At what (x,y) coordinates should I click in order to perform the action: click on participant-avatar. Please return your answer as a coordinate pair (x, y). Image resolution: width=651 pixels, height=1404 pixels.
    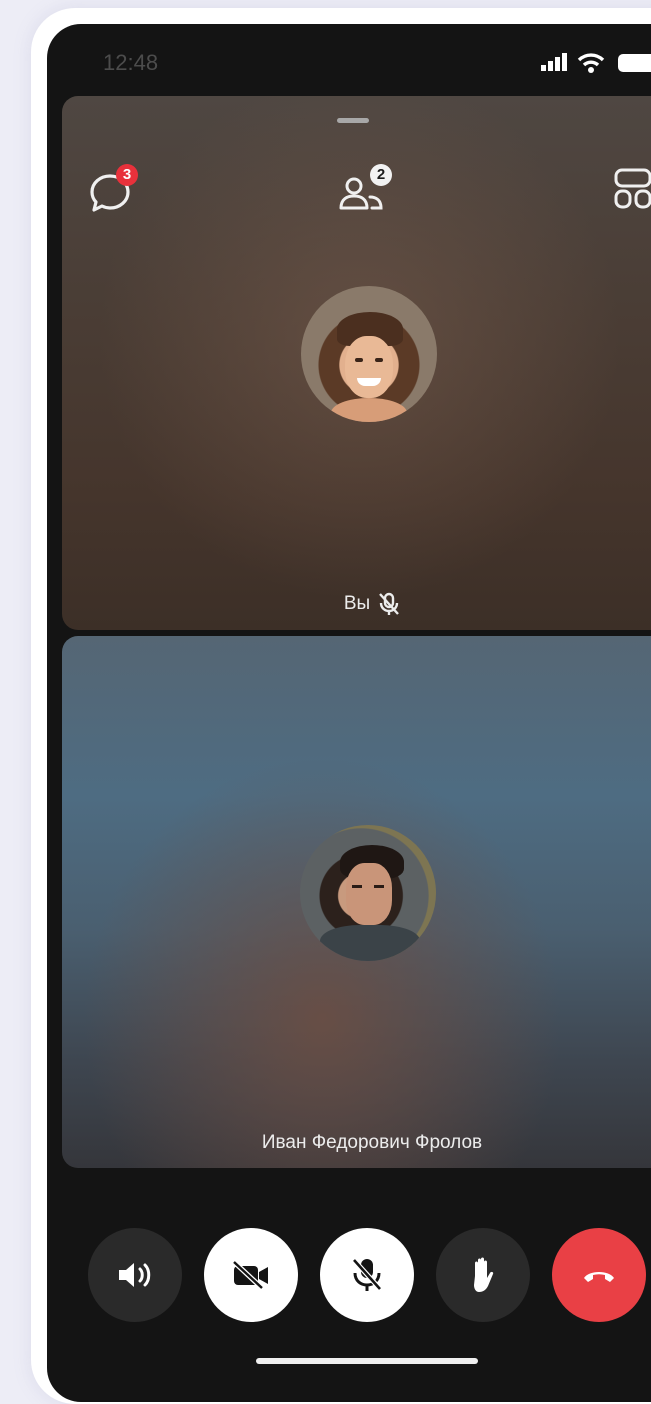
    Looking at the image, I should click on (368, 893).